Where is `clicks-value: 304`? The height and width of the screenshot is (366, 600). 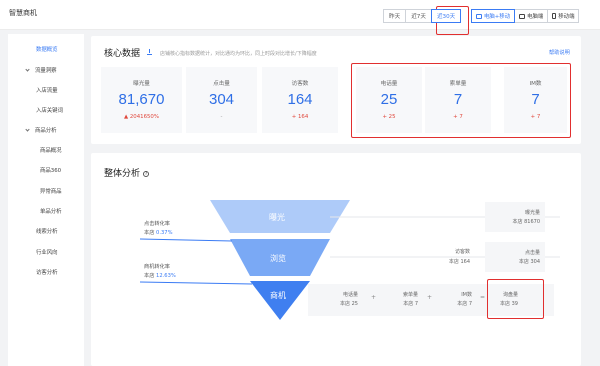
clicks-value: 304 is located at coordinates (535, 262).